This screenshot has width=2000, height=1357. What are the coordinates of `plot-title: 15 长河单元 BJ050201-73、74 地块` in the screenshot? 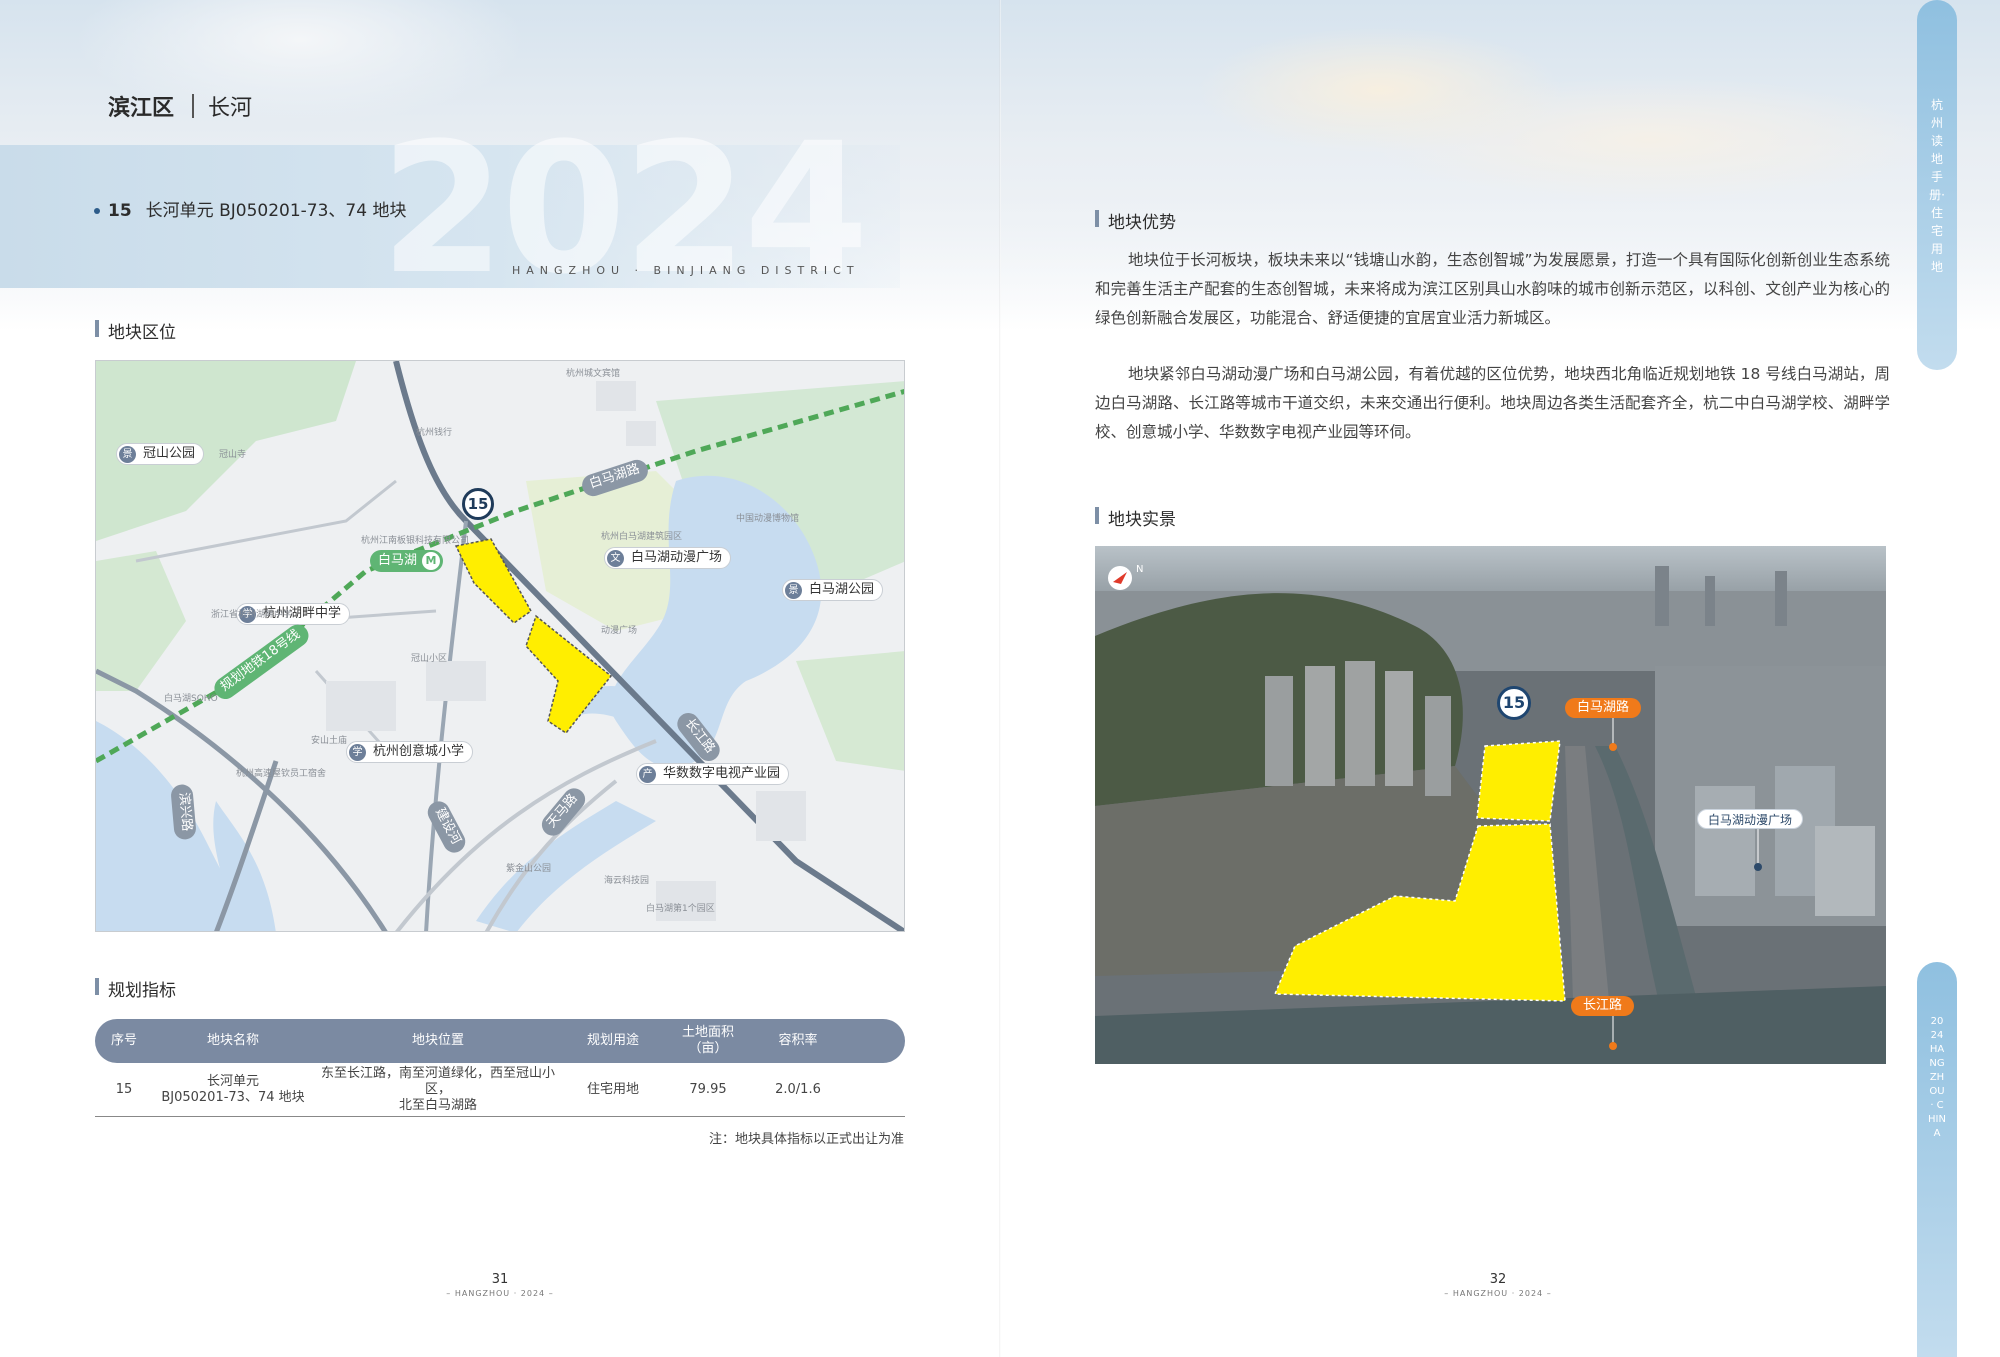 It's located at (250, 208).